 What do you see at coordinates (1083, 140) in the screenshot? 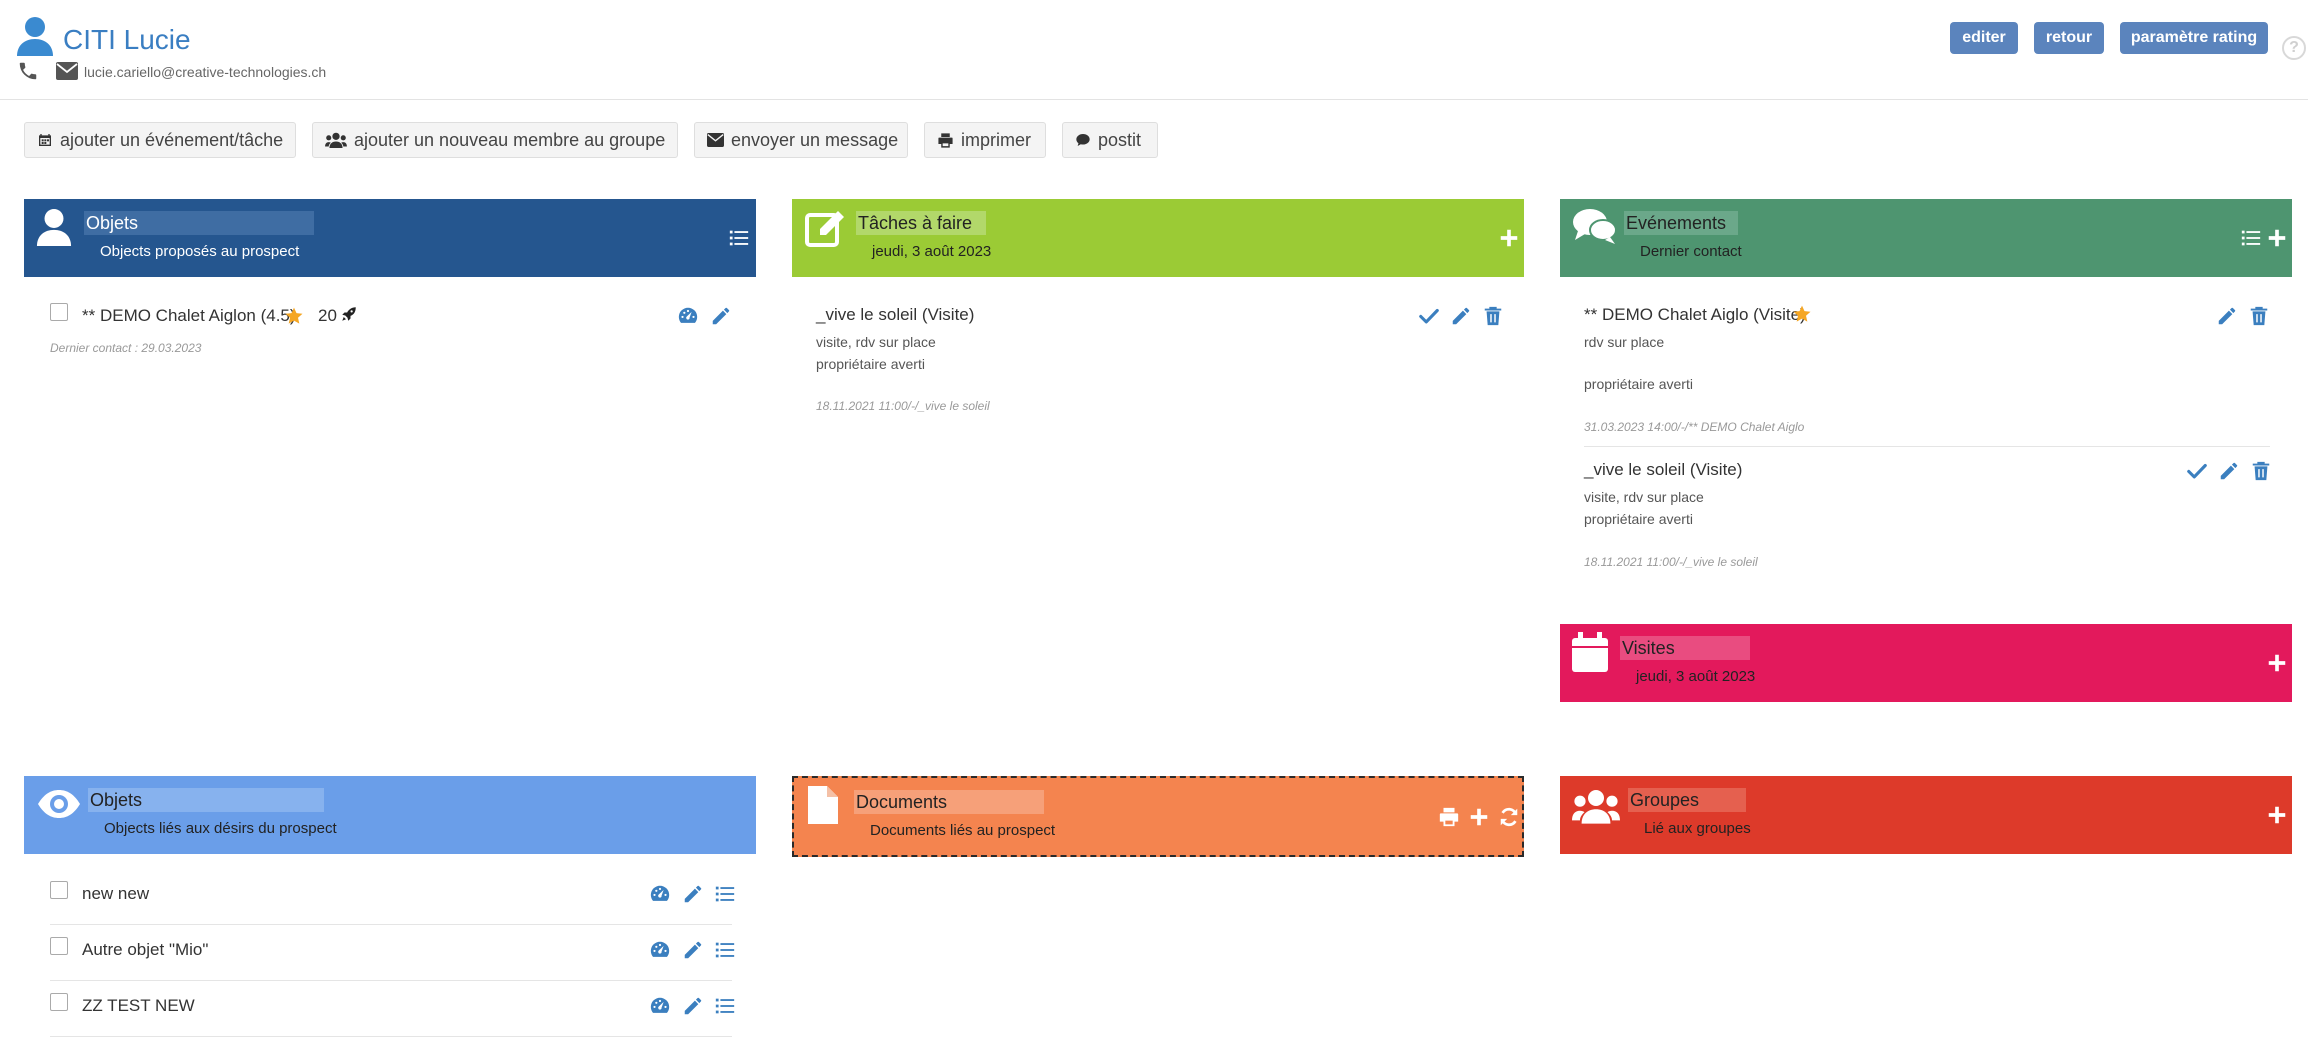
I see `comment-icon` at bounding box center [1083, 140].